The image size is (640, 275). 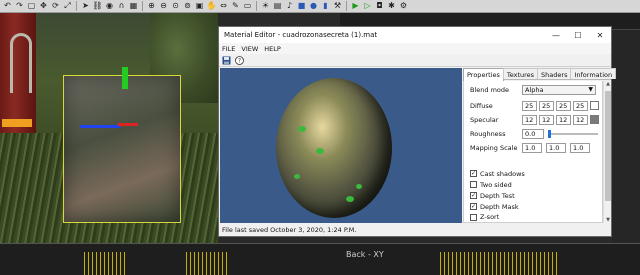 What do you see at coordinates (563, 120) in the screenshot?
I see `specular-b-field: 12` at bounding box center [563, 120].